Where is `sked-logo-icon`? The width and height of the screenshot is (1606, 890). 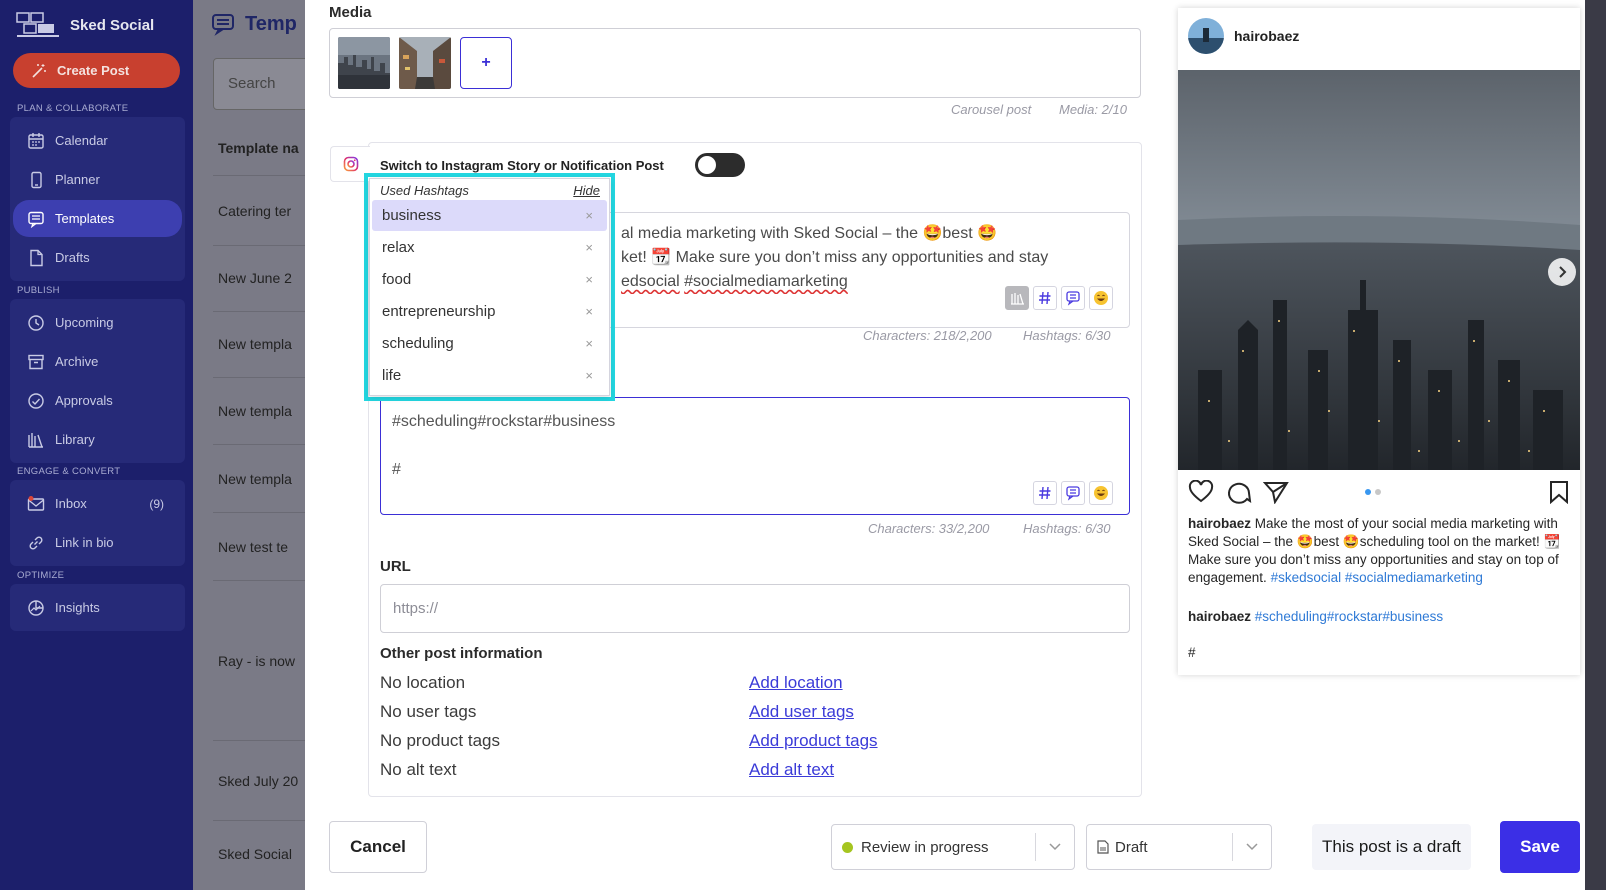 sked-logo-icon is located at coordinates (37, 24).